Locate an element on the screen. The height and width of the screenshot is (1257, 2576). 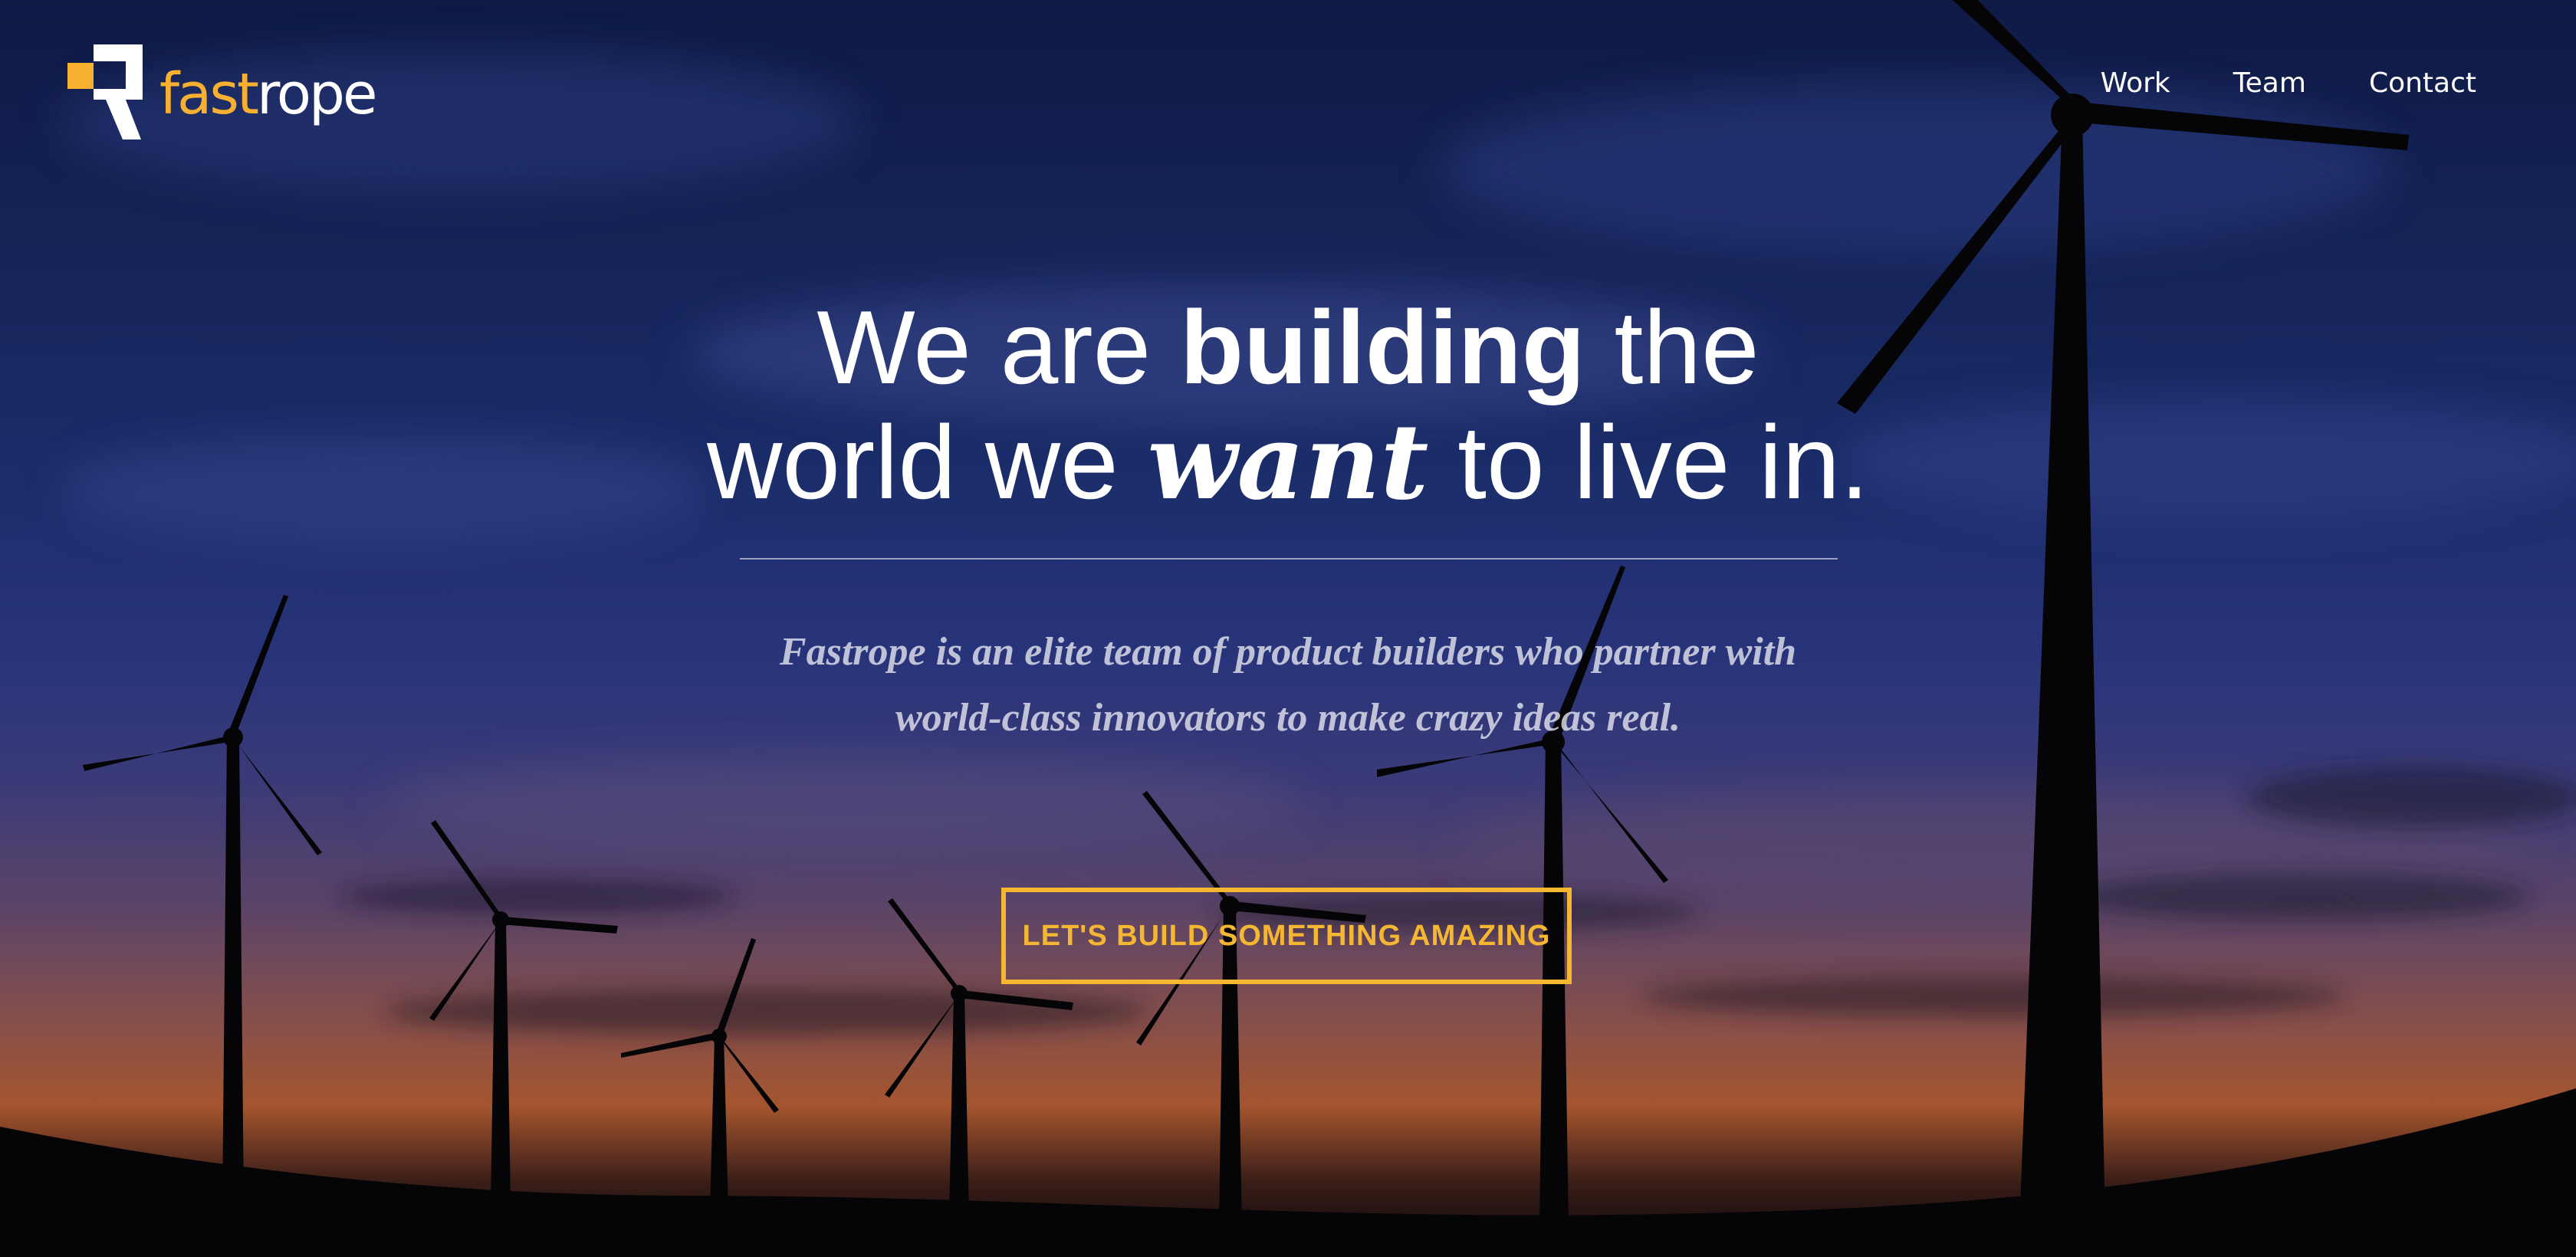
cta-button: LET'S BUILD SOMETHING AMAZING is located at coordinates (1286, 936).